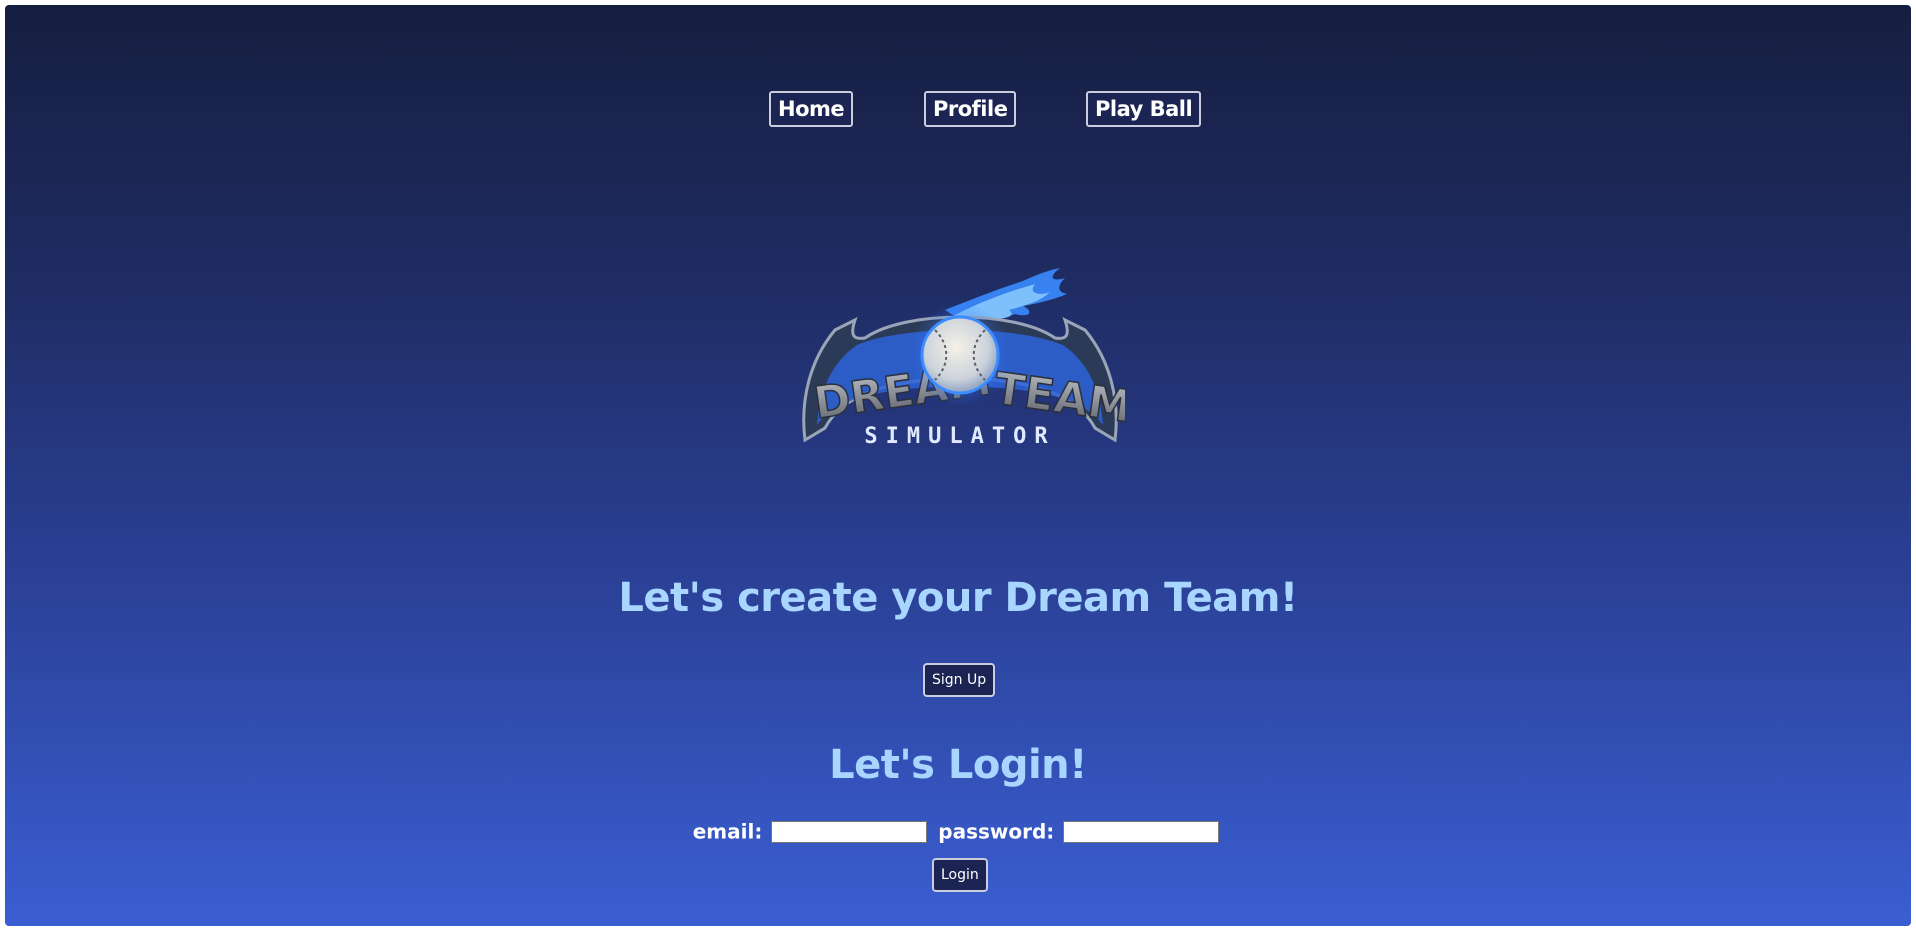 Image resolution: width=1916 pixels, height=935 pixels. What do you see at coordinates (958, 598) in the screenshot?
I see `create-team-heading: Let's create your Dream Team!` at bounding box center [958, 598].